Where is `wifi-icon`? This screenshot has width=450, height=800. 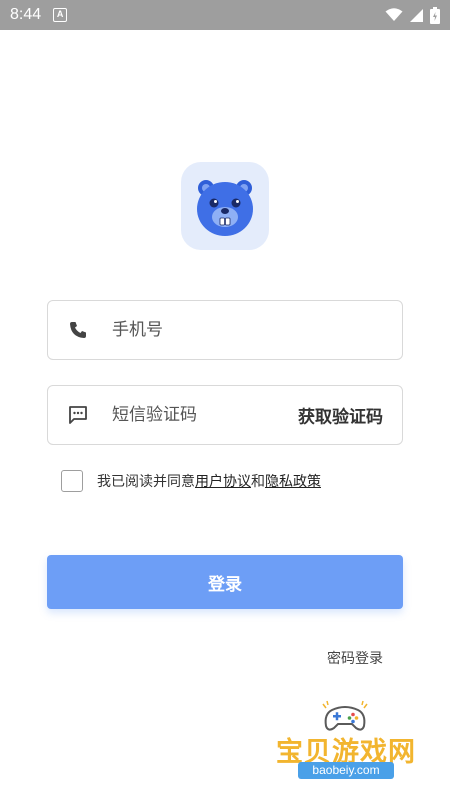
wifi-icon is located at coordinates (394, 14).